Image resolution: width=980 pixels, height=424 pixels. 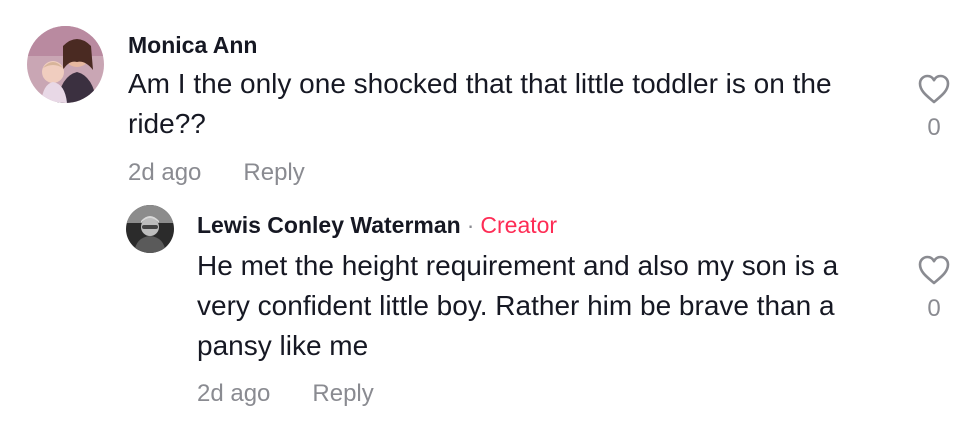 I want to click on comment-author: Monica Ann, so click(x=192, y=45).